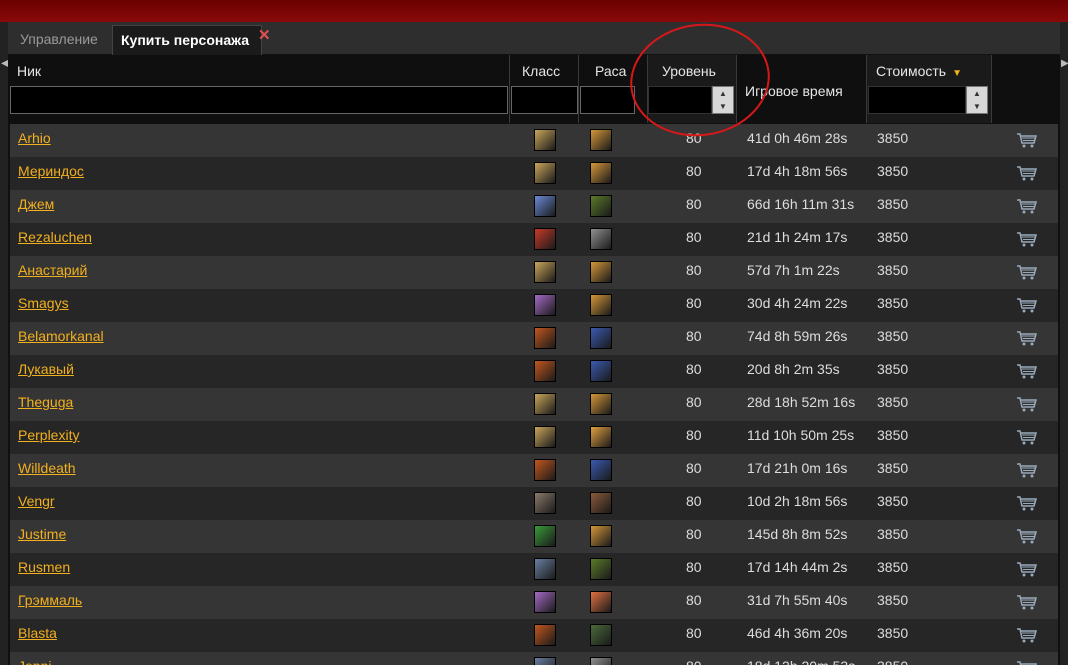 The image size is (1068, 665). What do you see at coordinates (797, 171) in the screenshot?
I see `playtime-value: 17d 4h 18m 56s` at bounding box center [797, 171].